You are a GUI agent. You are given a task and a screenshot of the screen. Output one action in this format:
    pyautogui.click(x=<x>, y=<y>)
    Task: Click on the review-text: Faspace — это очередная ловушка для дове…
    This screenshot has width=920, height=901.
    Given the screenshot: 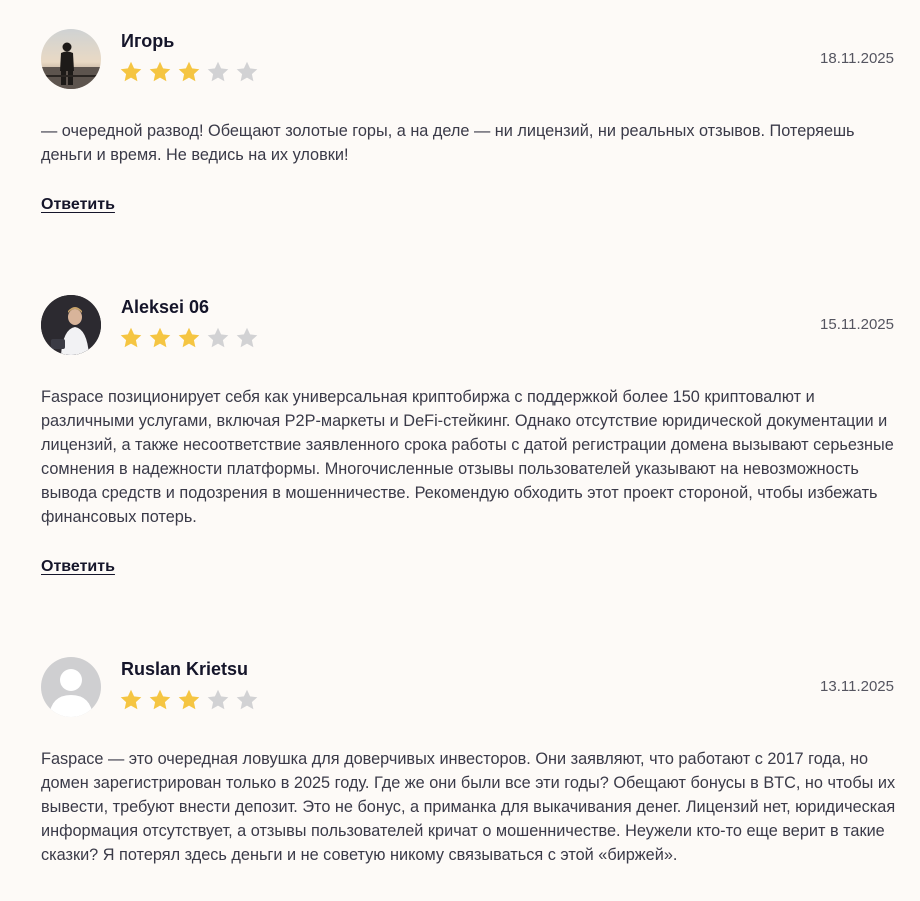 What is the action you would take?
    pyautogui.click(x=468, y=807)
    